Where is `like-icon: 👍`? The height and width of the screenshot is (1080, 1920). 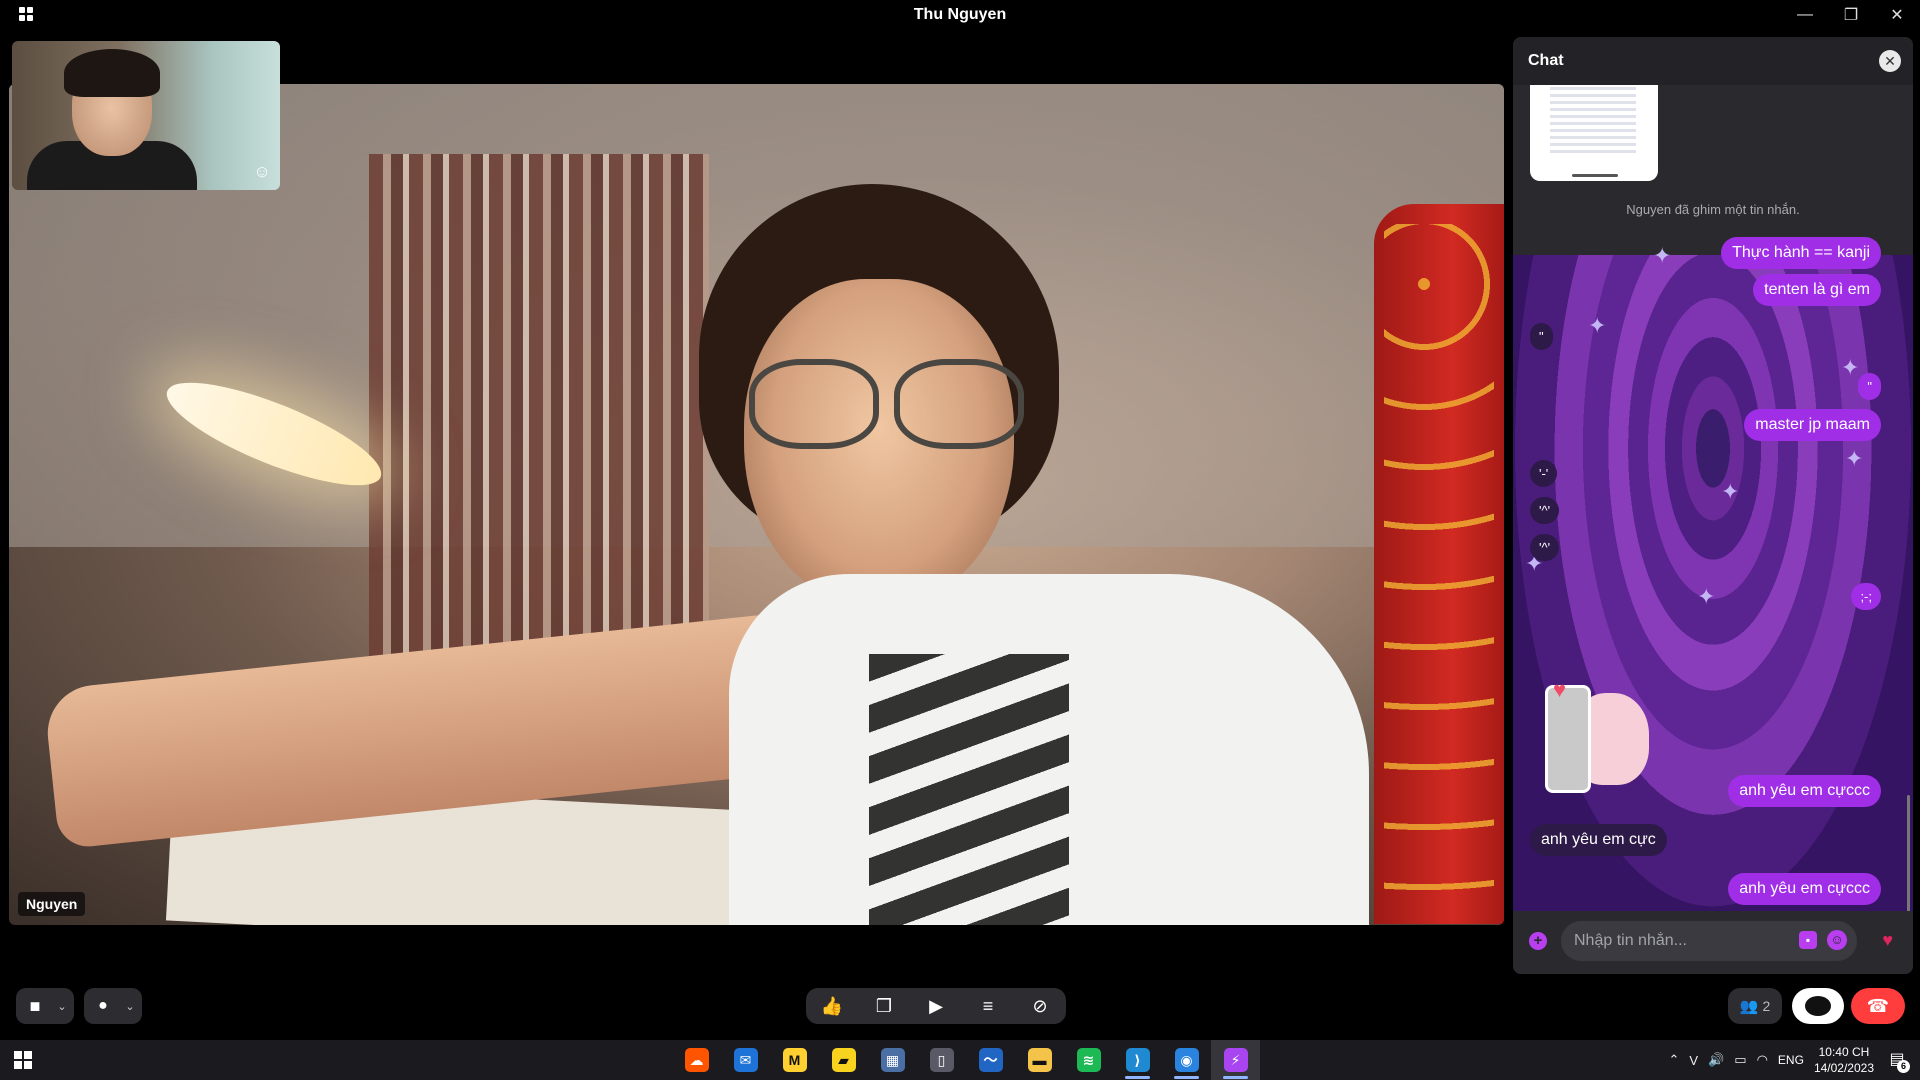 like-icon: 👍 is located at coordinates (832, 1006).